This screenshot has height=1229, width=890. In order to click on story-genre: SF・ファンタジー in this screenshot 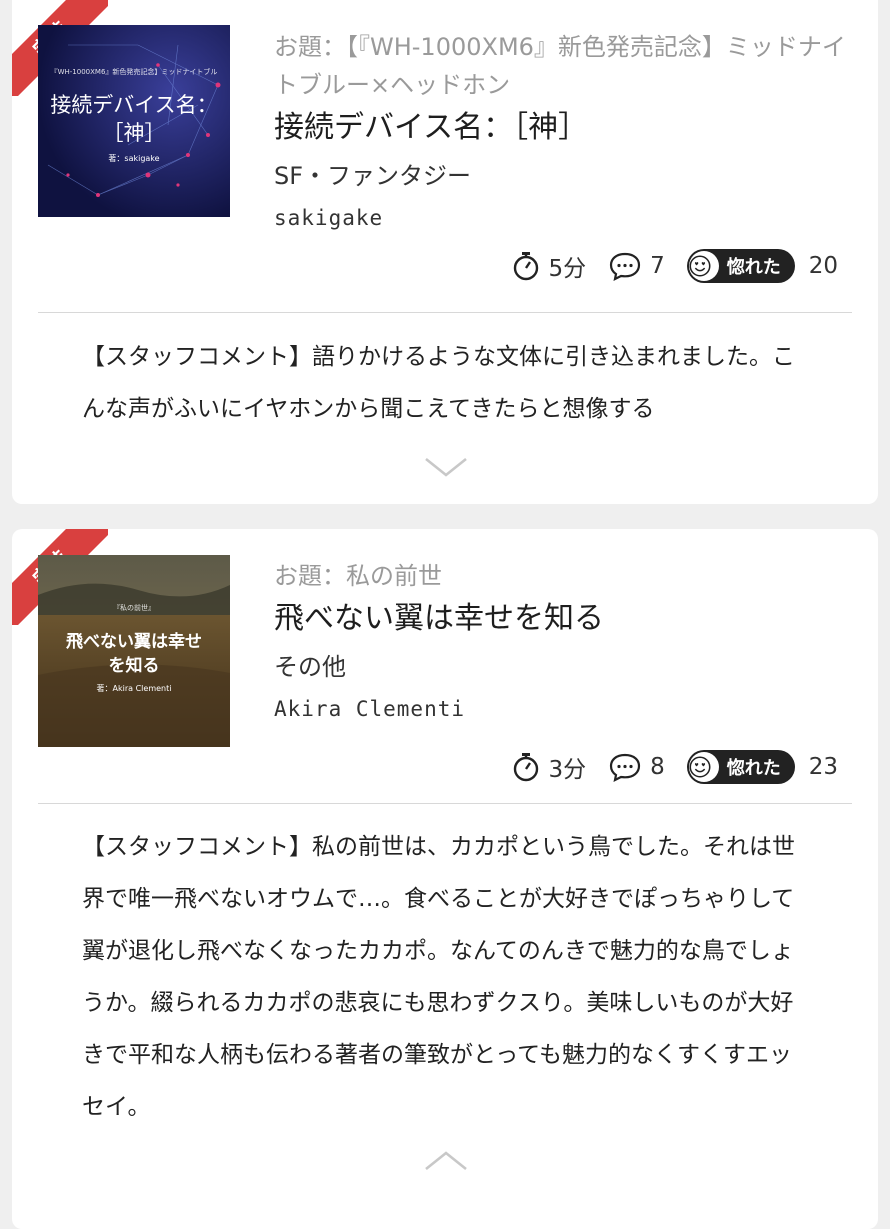, I will do `click(373, 176)`.